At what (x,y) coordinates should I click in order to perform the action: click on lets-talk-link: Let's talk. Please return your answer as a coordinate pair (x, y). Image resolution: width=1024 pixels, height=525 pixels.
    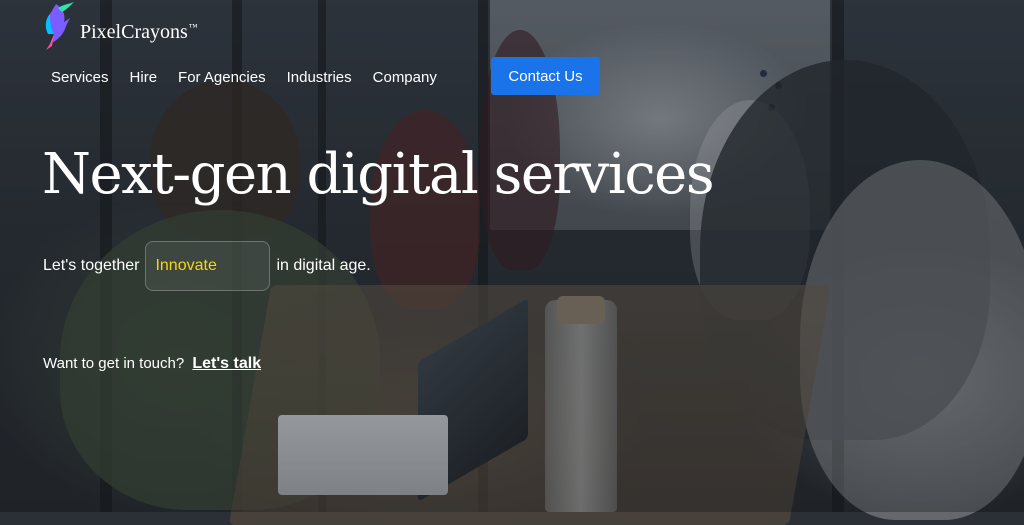
    Looking at the image, I should click on (226, 363).